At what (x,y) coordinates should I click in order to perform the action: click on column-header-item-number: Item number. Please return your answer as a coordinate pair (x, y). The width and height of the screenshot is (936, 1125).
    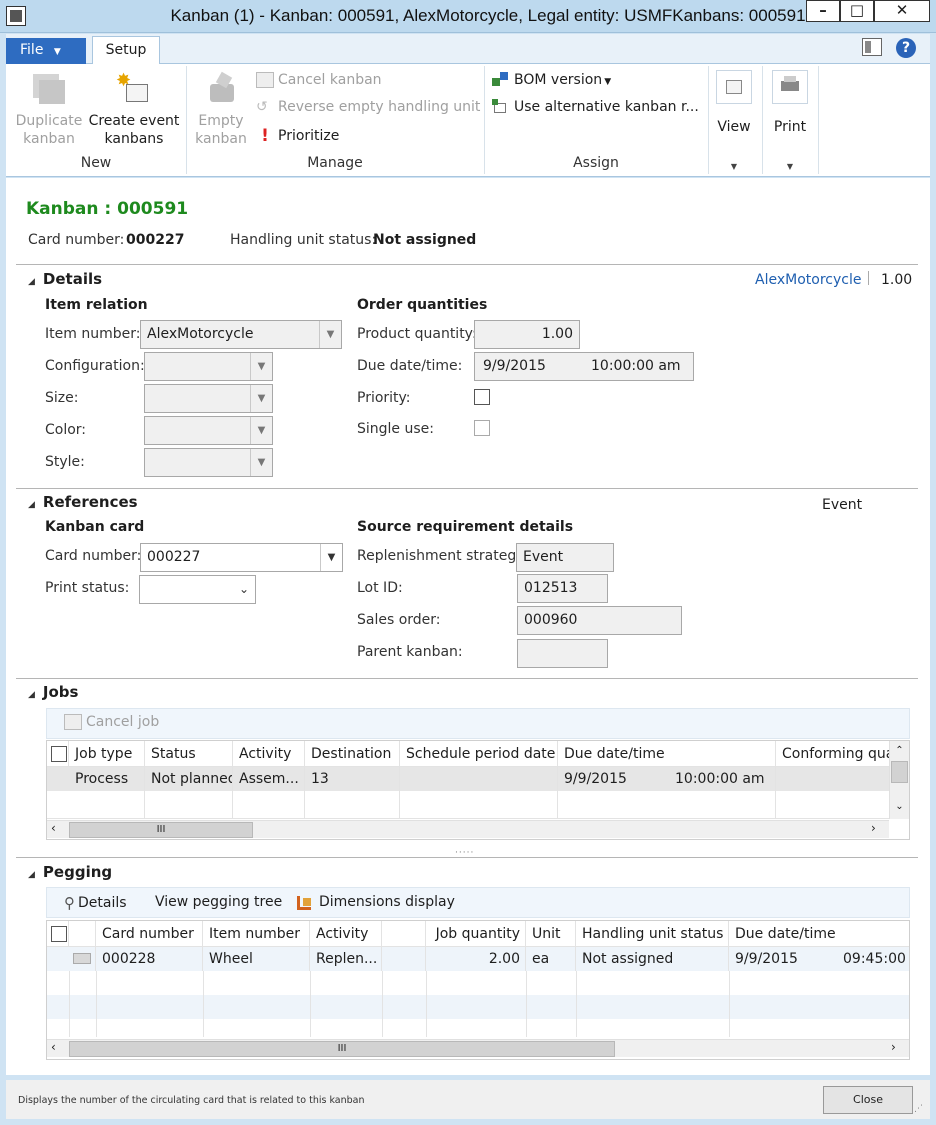
    Looking at the image, I should click on (256, 933).